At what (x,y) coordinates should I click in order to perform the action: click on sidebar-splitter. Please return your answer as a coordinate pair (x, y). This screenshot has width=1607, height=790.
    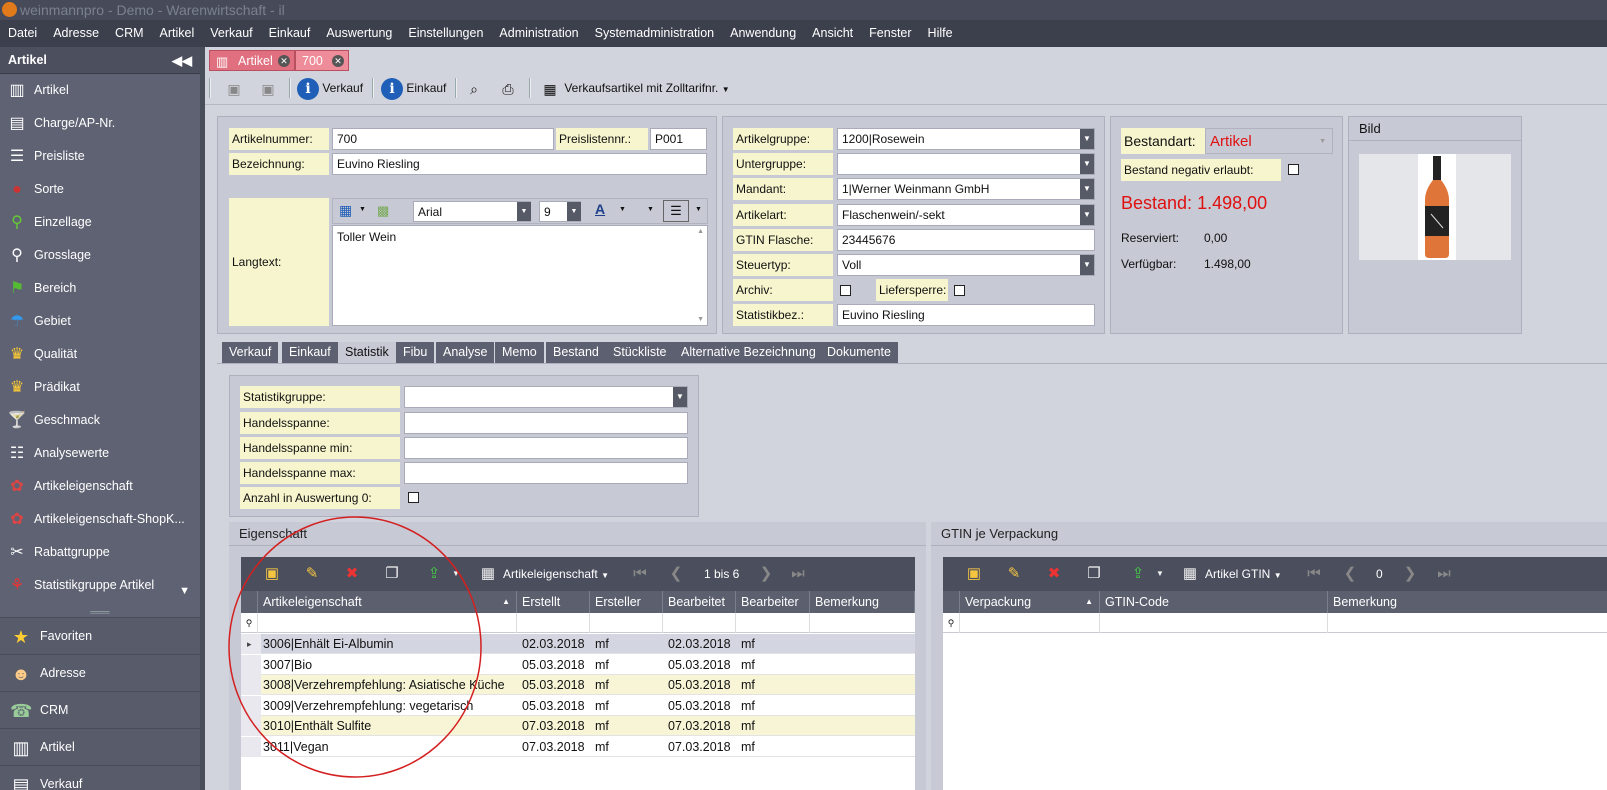
    Looking at the image, I should click on (202, 418).